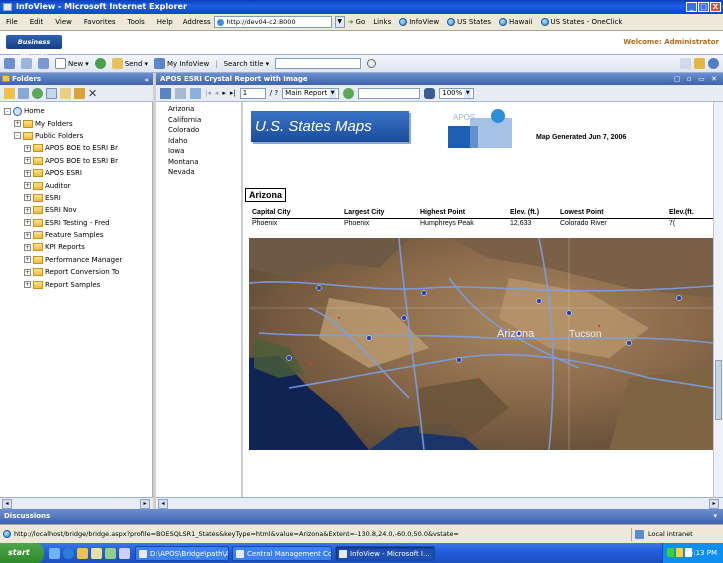 The image size is (723, 563). Describe the element at coordinates (54, 553) in the screenshot. I see `show-desktop-icon` at that location.